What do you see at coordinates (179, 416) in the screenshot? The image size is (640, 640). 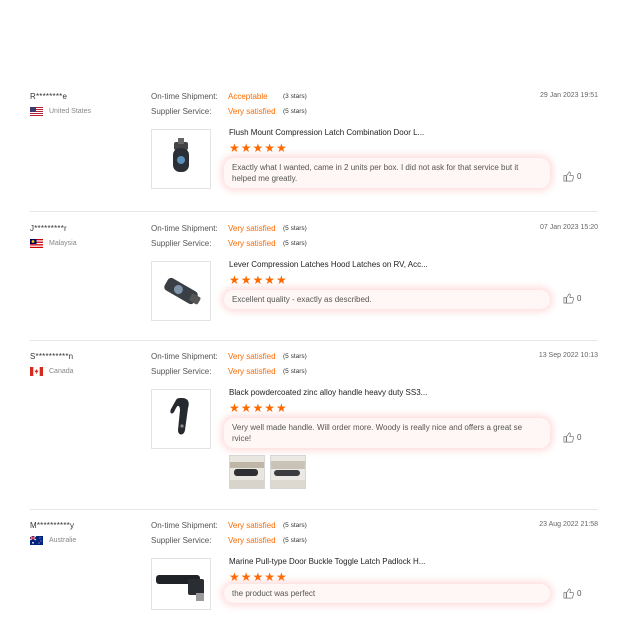 I see `handle-image` at bounding box center [179, 416].